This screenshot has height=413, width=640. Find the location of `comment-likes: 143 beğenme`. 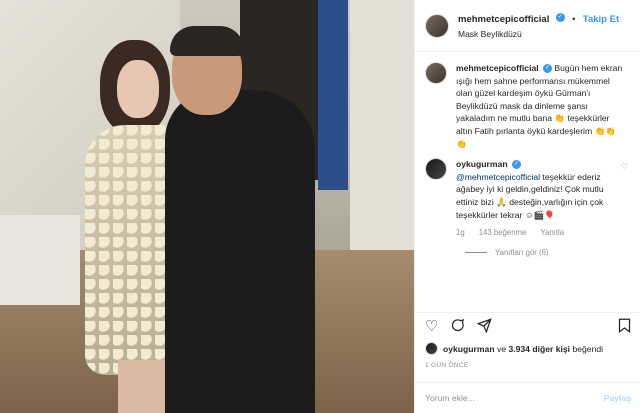

comment-likes: 143 beğenme is located at coordinates (503, 233).